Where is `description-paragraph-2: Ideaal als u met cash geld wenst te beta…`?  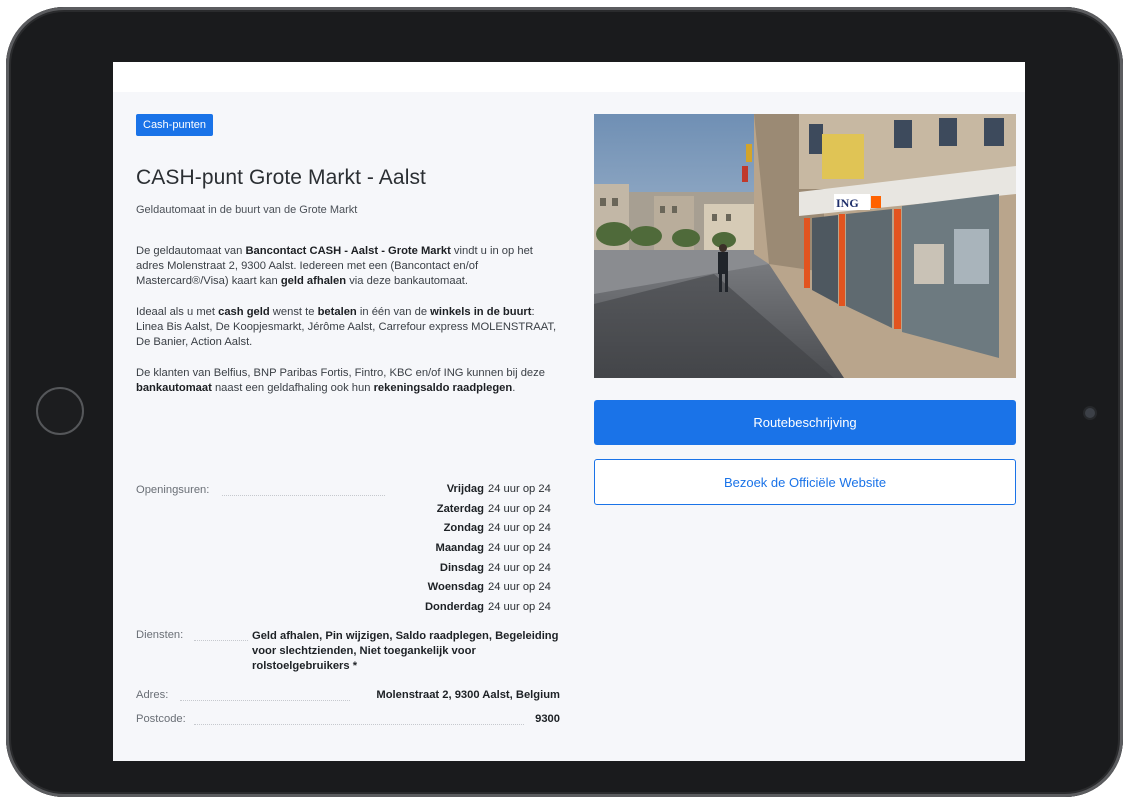
description-paragraph-2: Ideaal als u met cash geld wenst te beta… is located at coordinates (348, 327).